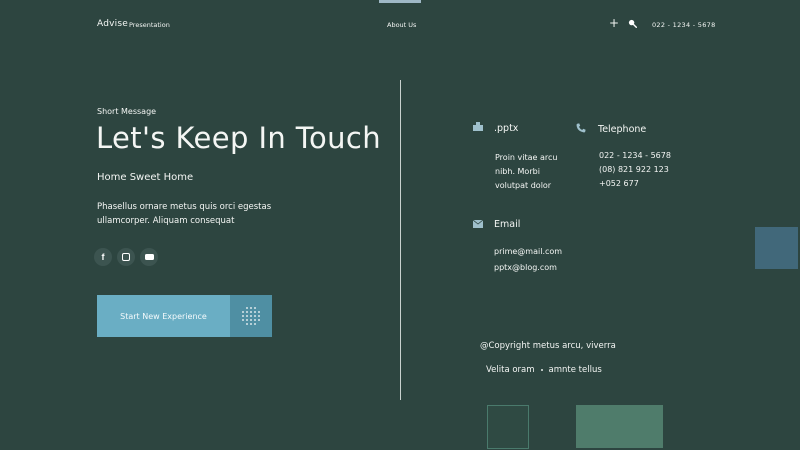 The width and height of the screenshot is (800, 450). I want to click on plus-icon: +, so click(614, 23).